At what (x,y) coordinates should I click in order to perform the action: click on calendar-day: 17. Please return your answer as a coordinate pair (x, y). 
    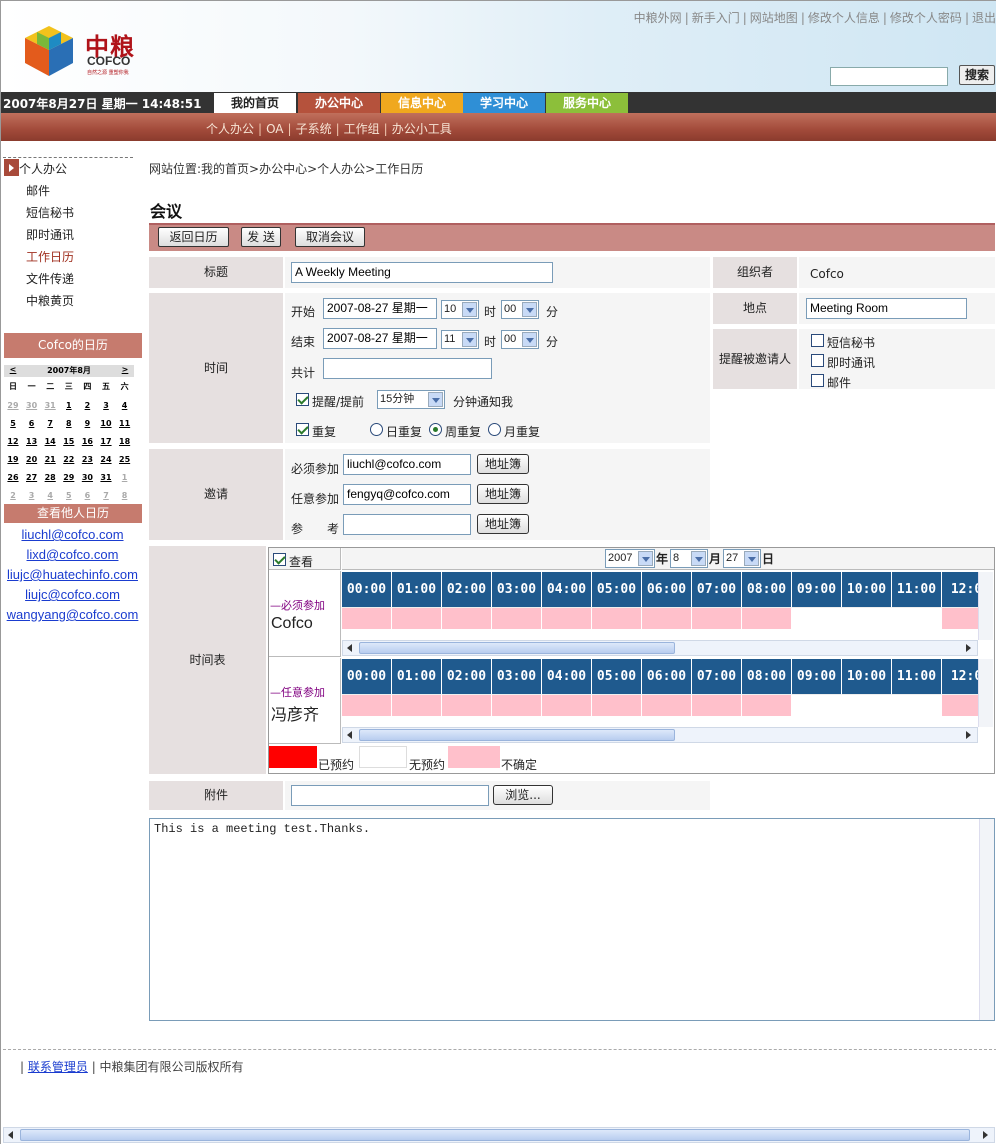
    Looking at the image, I should click on (106, 441).